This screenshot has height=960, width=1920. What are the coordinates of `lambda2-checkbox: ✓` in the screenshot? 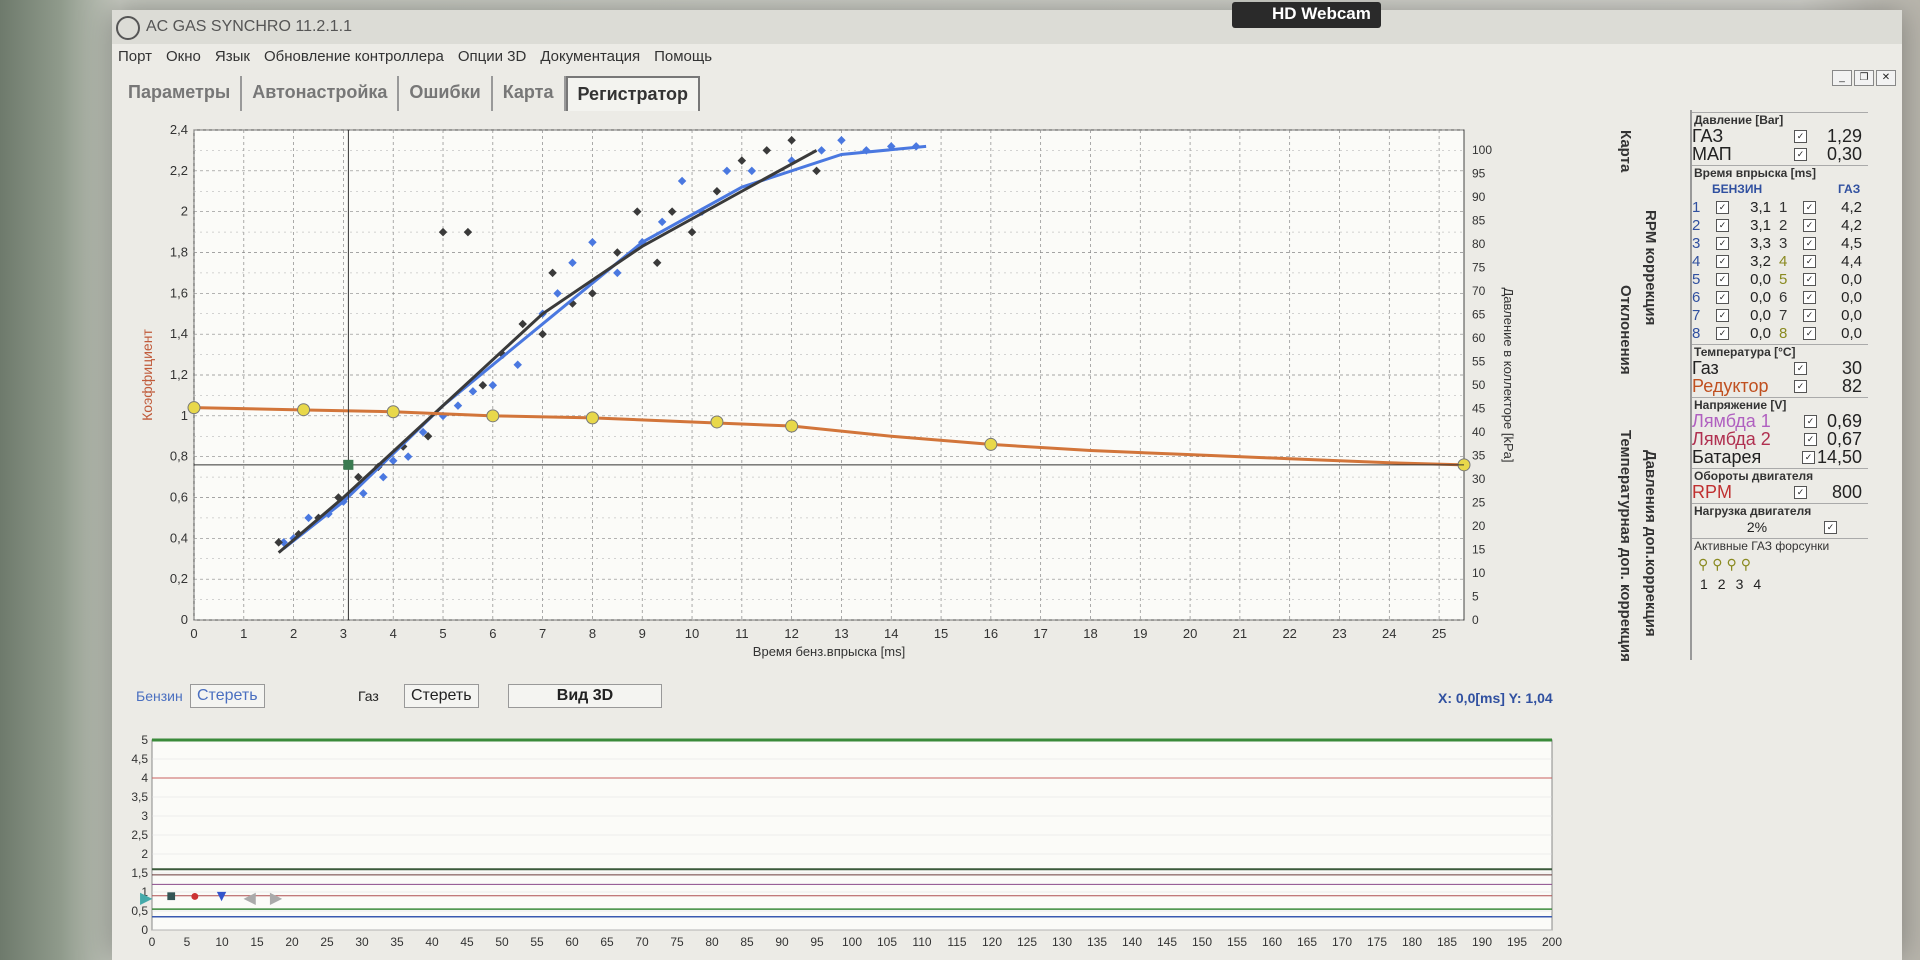 It's located at (1810, 439).